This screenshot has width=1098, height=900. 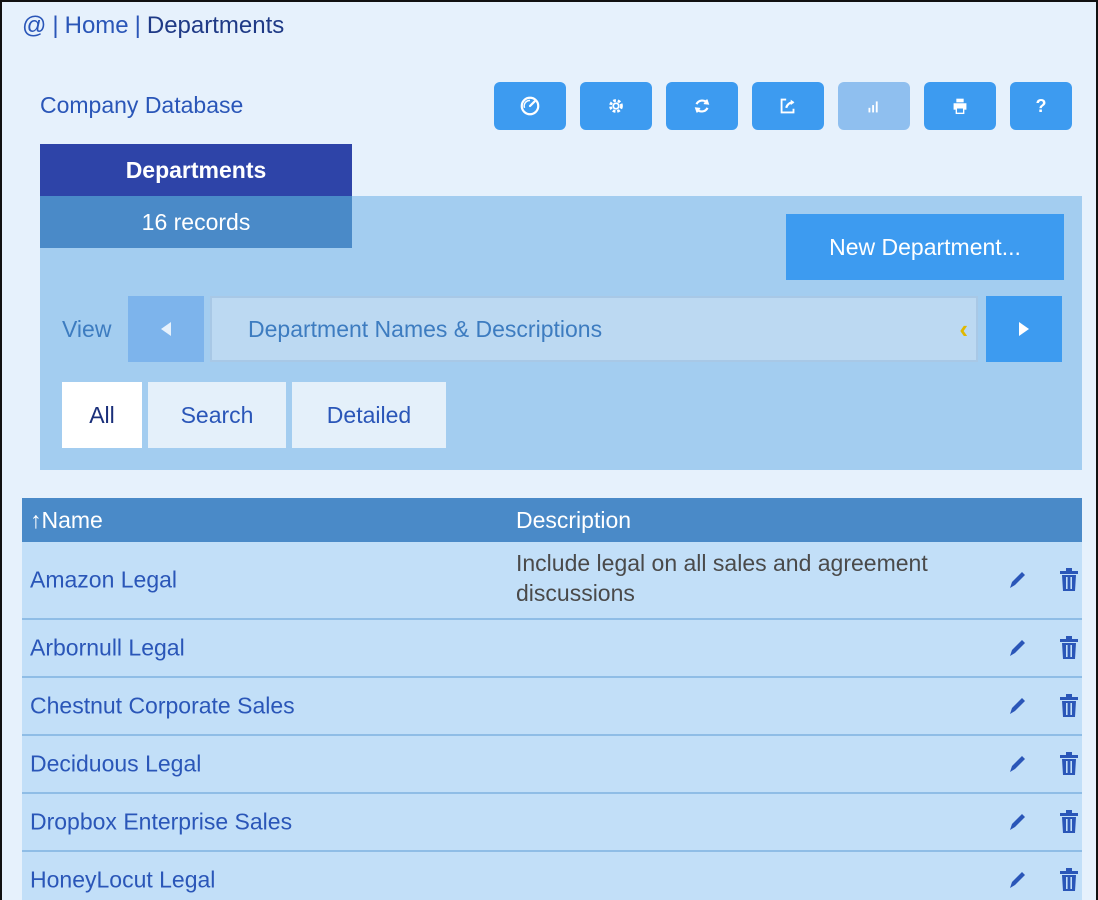 I want to click on department-name-link: Arbornull Legal, so click(x=107, y=648).